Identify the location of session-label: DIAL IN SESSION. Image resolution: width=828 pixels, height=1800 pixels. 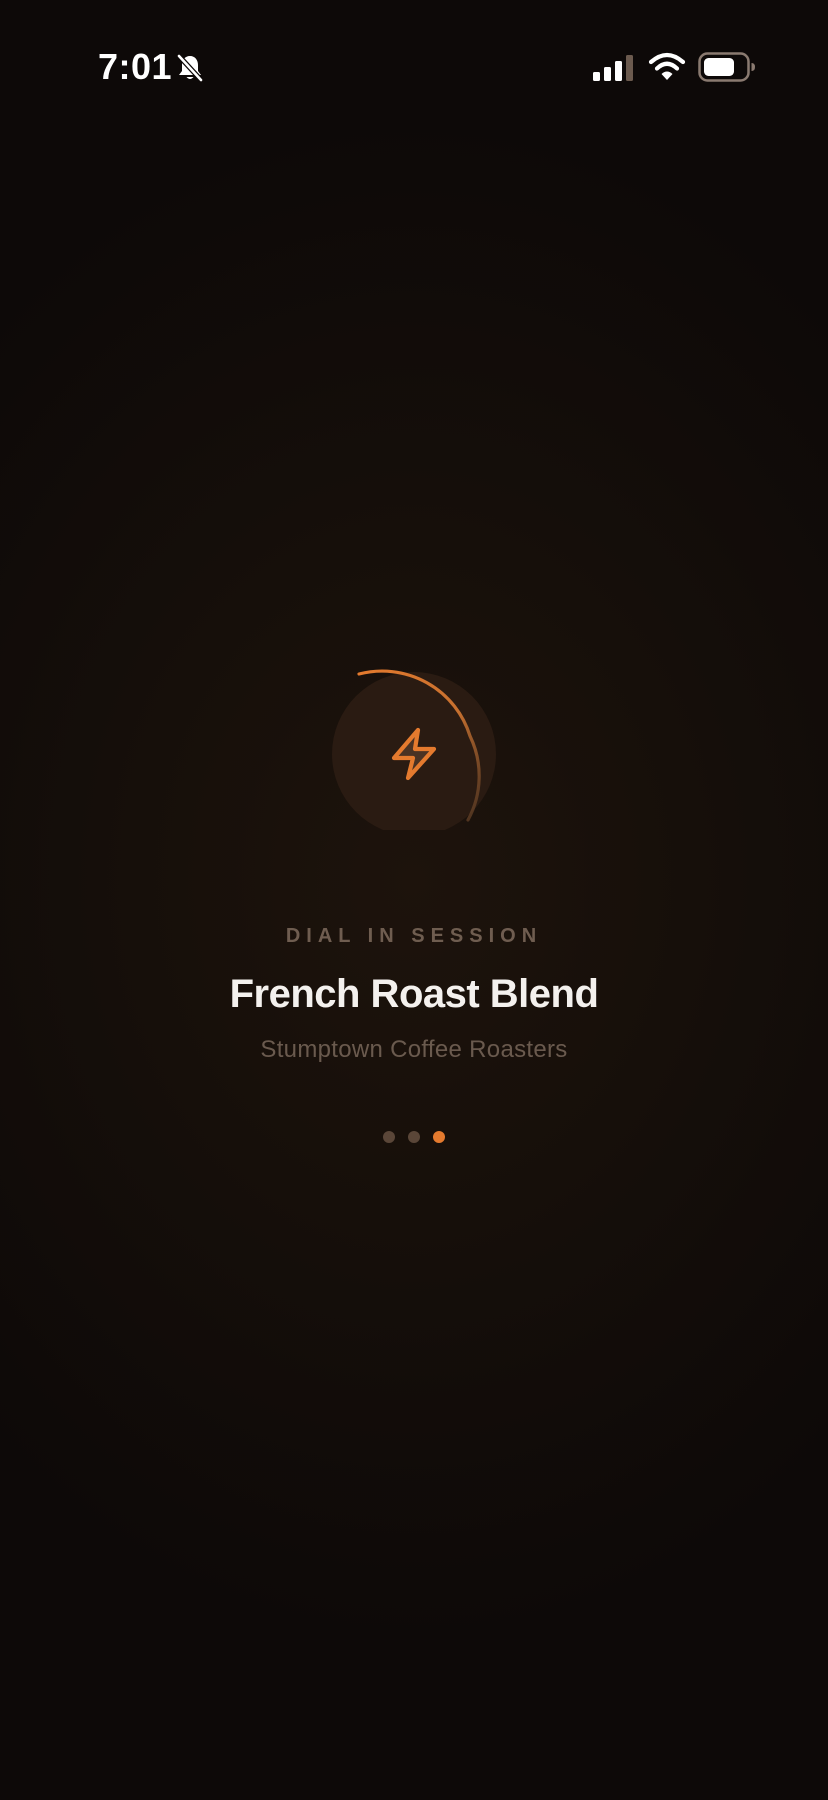
(414, 936).